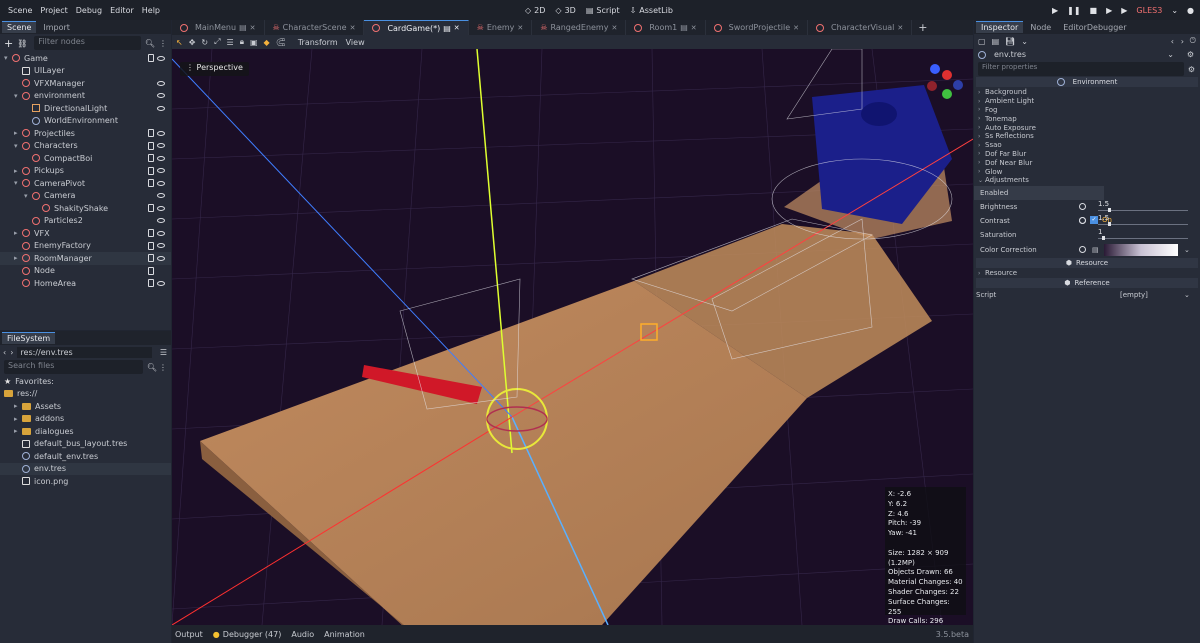  What do you see at coordinates (85, 208) in the screenshot?
I see `tree-node: ShakityShake` at bounding box center [85, 208].